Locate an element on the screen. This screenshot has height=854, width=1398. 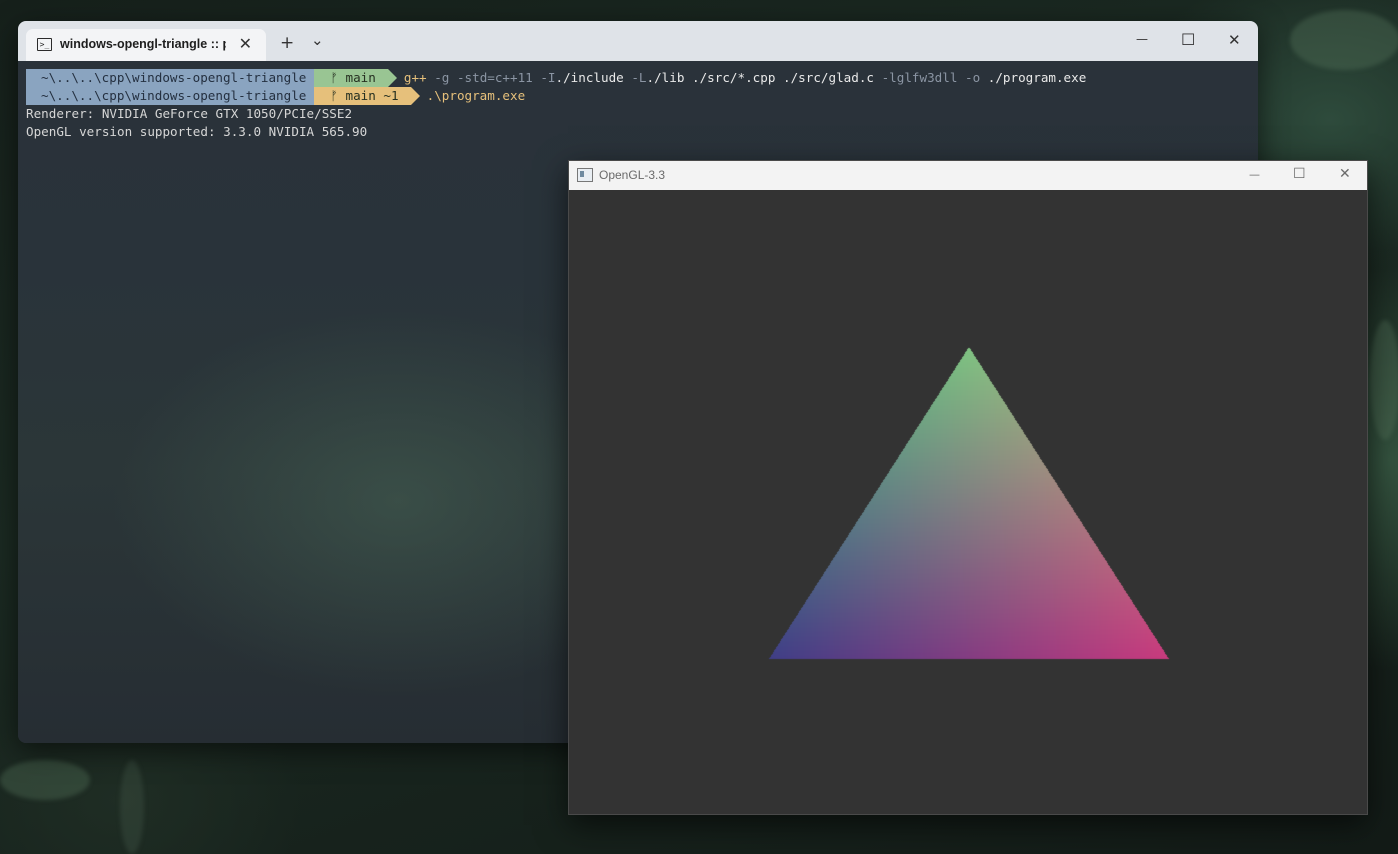
opengl-minimize-button: — is located at coordinates (1254, 174).